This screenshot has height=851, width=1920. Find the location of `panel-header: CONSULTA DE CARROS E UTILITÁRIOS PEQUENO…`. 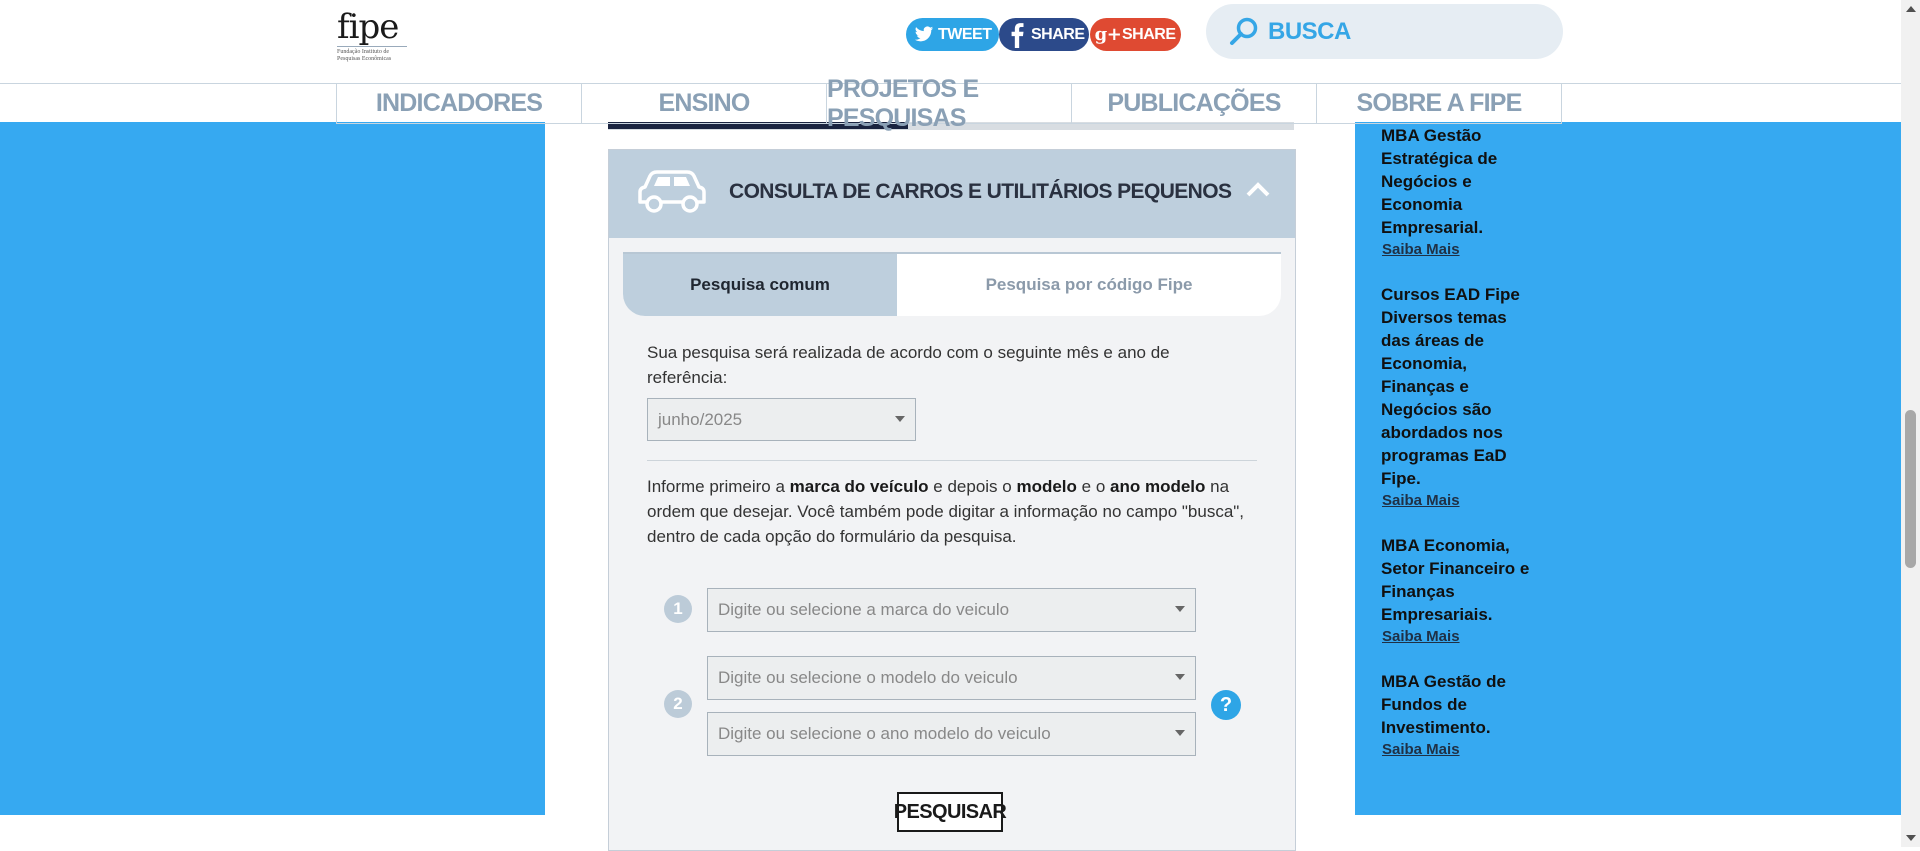

panel-header: CONSULTA DE CARROS E UTILITÁRIOS PEQUENO… is located at coordinates (952, 194).